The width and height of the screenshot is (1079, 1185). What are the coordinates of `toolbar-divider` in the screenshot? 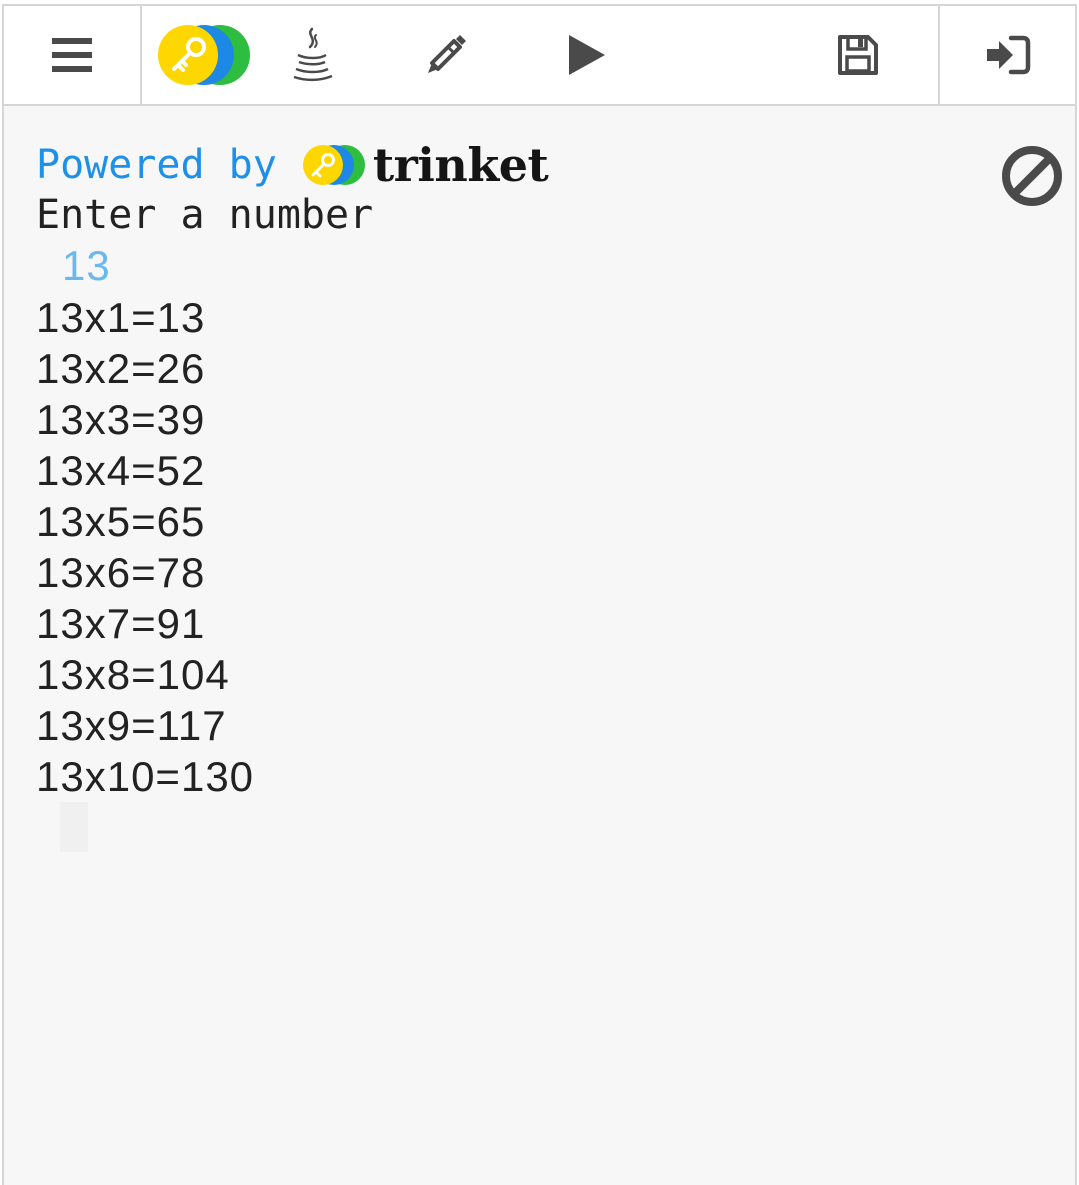 It's located at (141, 55).